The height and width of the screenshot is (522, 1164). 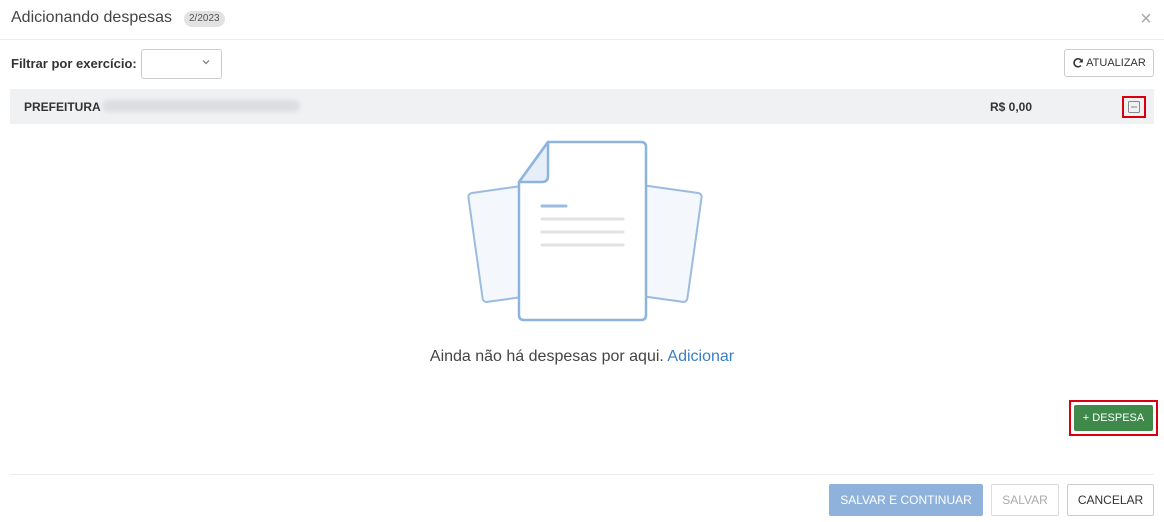 I want to click on add-expense-button: + DESPESA, so click(x=1113, y=418).